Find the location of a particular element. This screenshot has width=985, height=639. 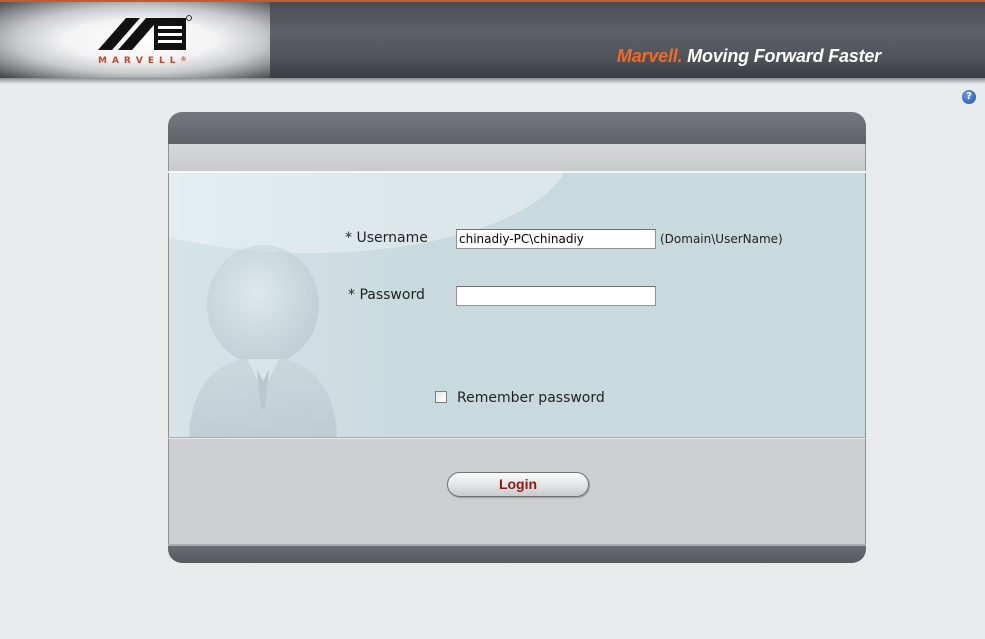

username-label: * Username is located at coordinates (386, 238).